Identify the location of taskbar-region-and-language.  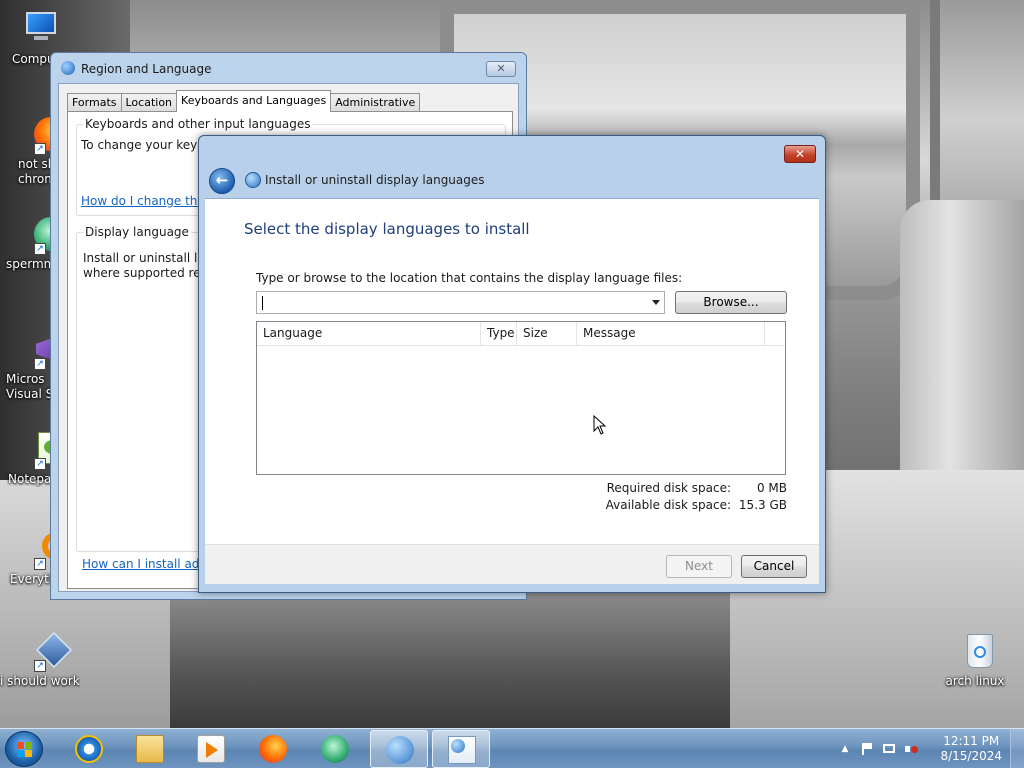
(399, 749).